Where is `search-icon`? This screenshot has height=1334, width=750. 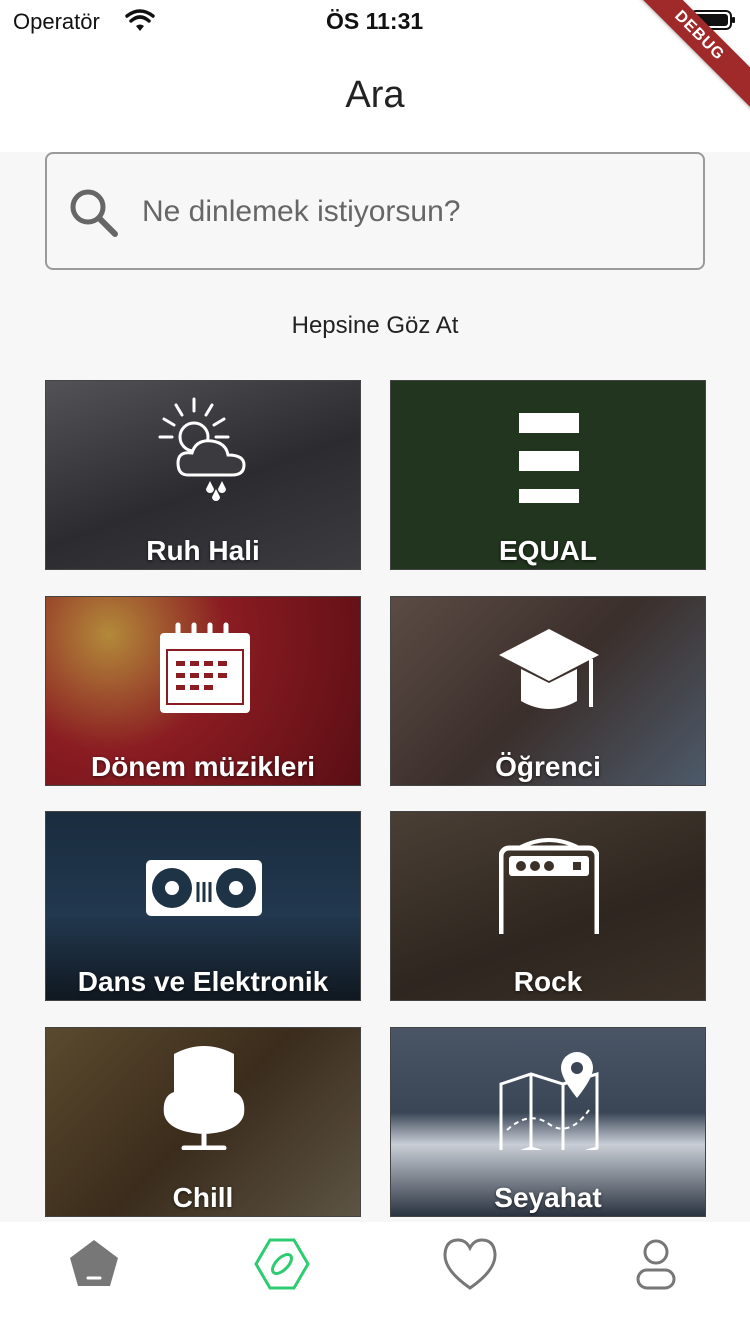 search-icon is located at coordinates (94, 213).